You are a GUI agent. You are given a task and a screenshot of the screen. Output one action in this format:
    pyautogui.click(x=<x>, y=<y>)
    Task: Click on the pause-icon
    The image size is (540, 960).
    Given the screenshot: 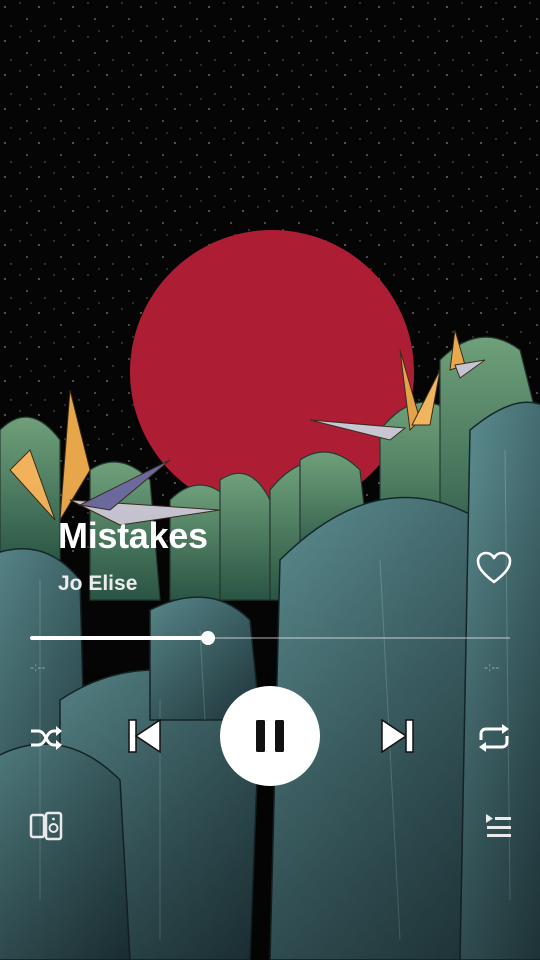 What is the action you would take?
    pyautogui.click(x=270, y=736)
    